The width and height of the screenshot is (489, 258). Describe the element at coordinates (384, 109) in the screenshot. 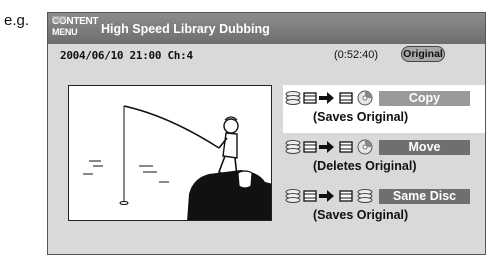

I see `option-copy: Copy (Saves Original)` at that location.